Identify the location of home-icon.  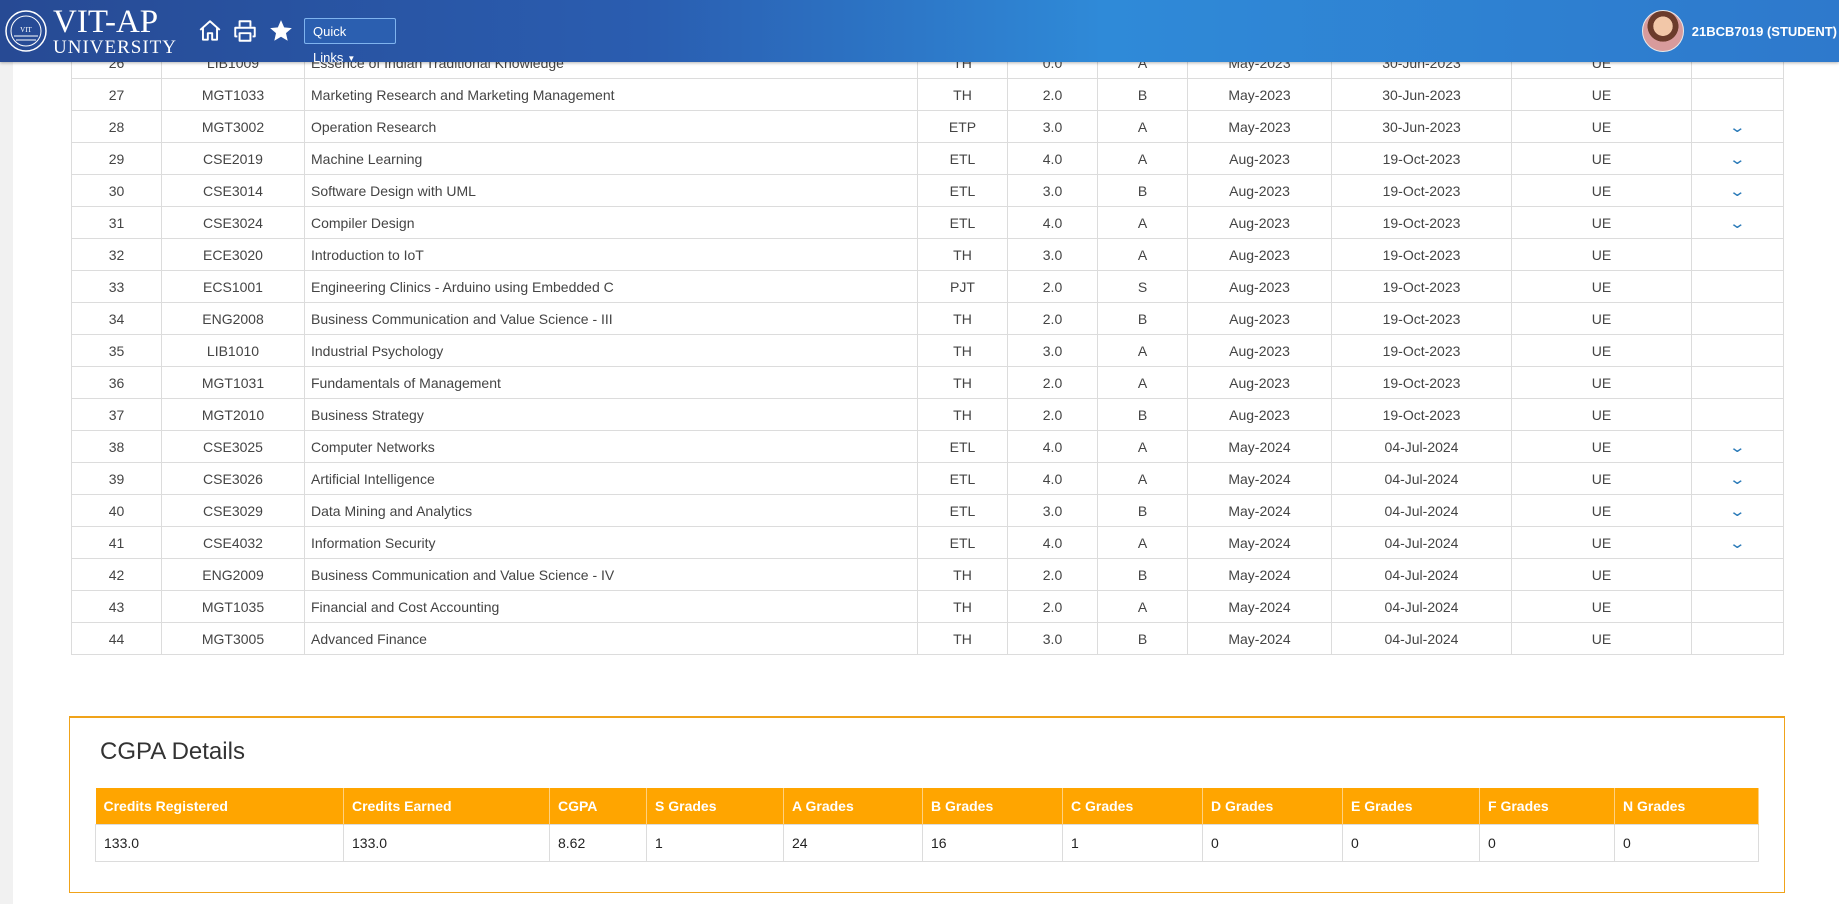
(210, 31).